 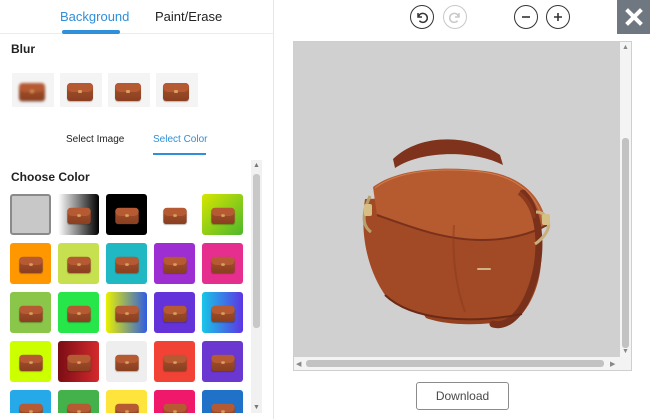 I want to click on active-tab-indicator, so click(x=91, y=32).